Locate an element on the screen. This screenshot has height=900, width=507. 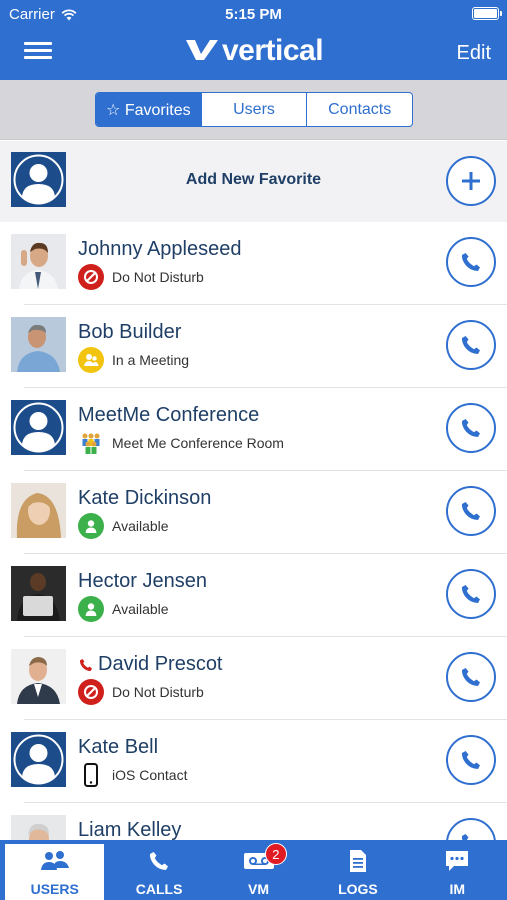
add-favorite-label: Add New Favorite is located at coordinates (253, 179).